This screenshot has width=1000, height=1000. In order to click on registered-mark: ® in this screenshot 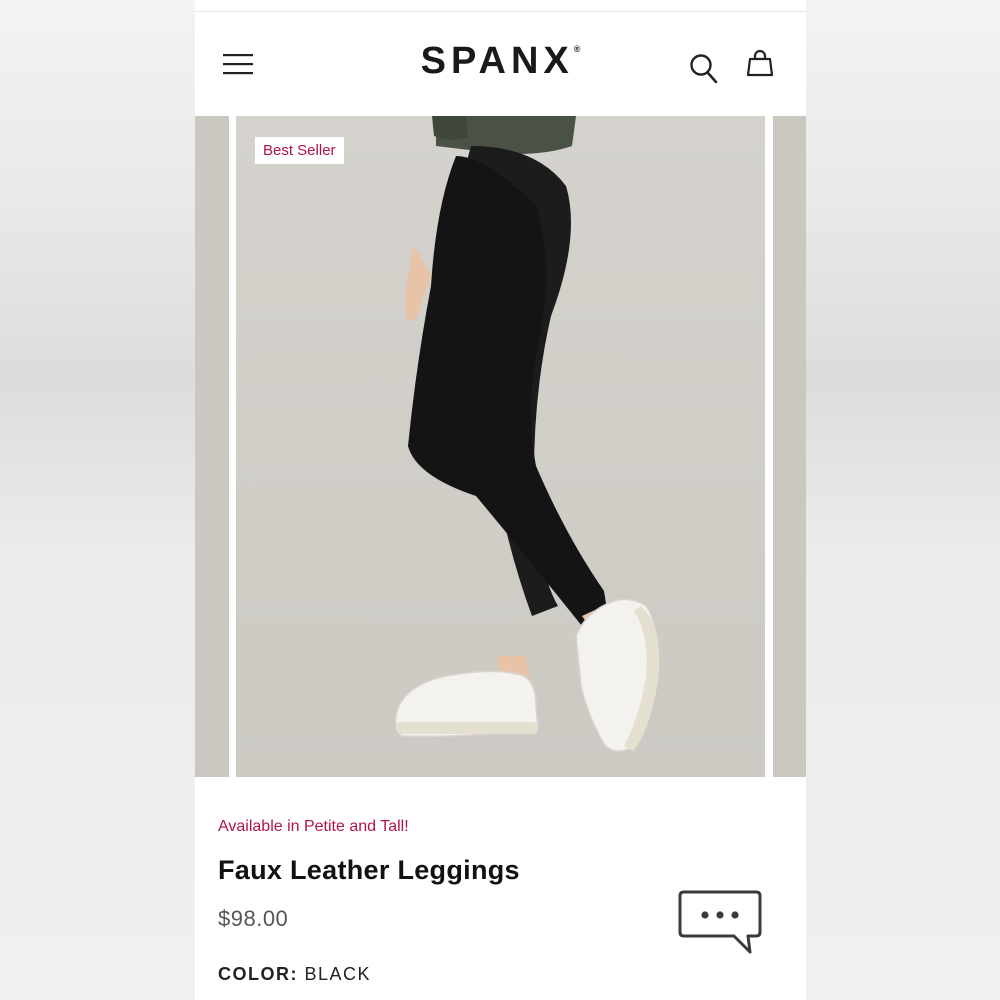, I will do `click(577, 49)`.